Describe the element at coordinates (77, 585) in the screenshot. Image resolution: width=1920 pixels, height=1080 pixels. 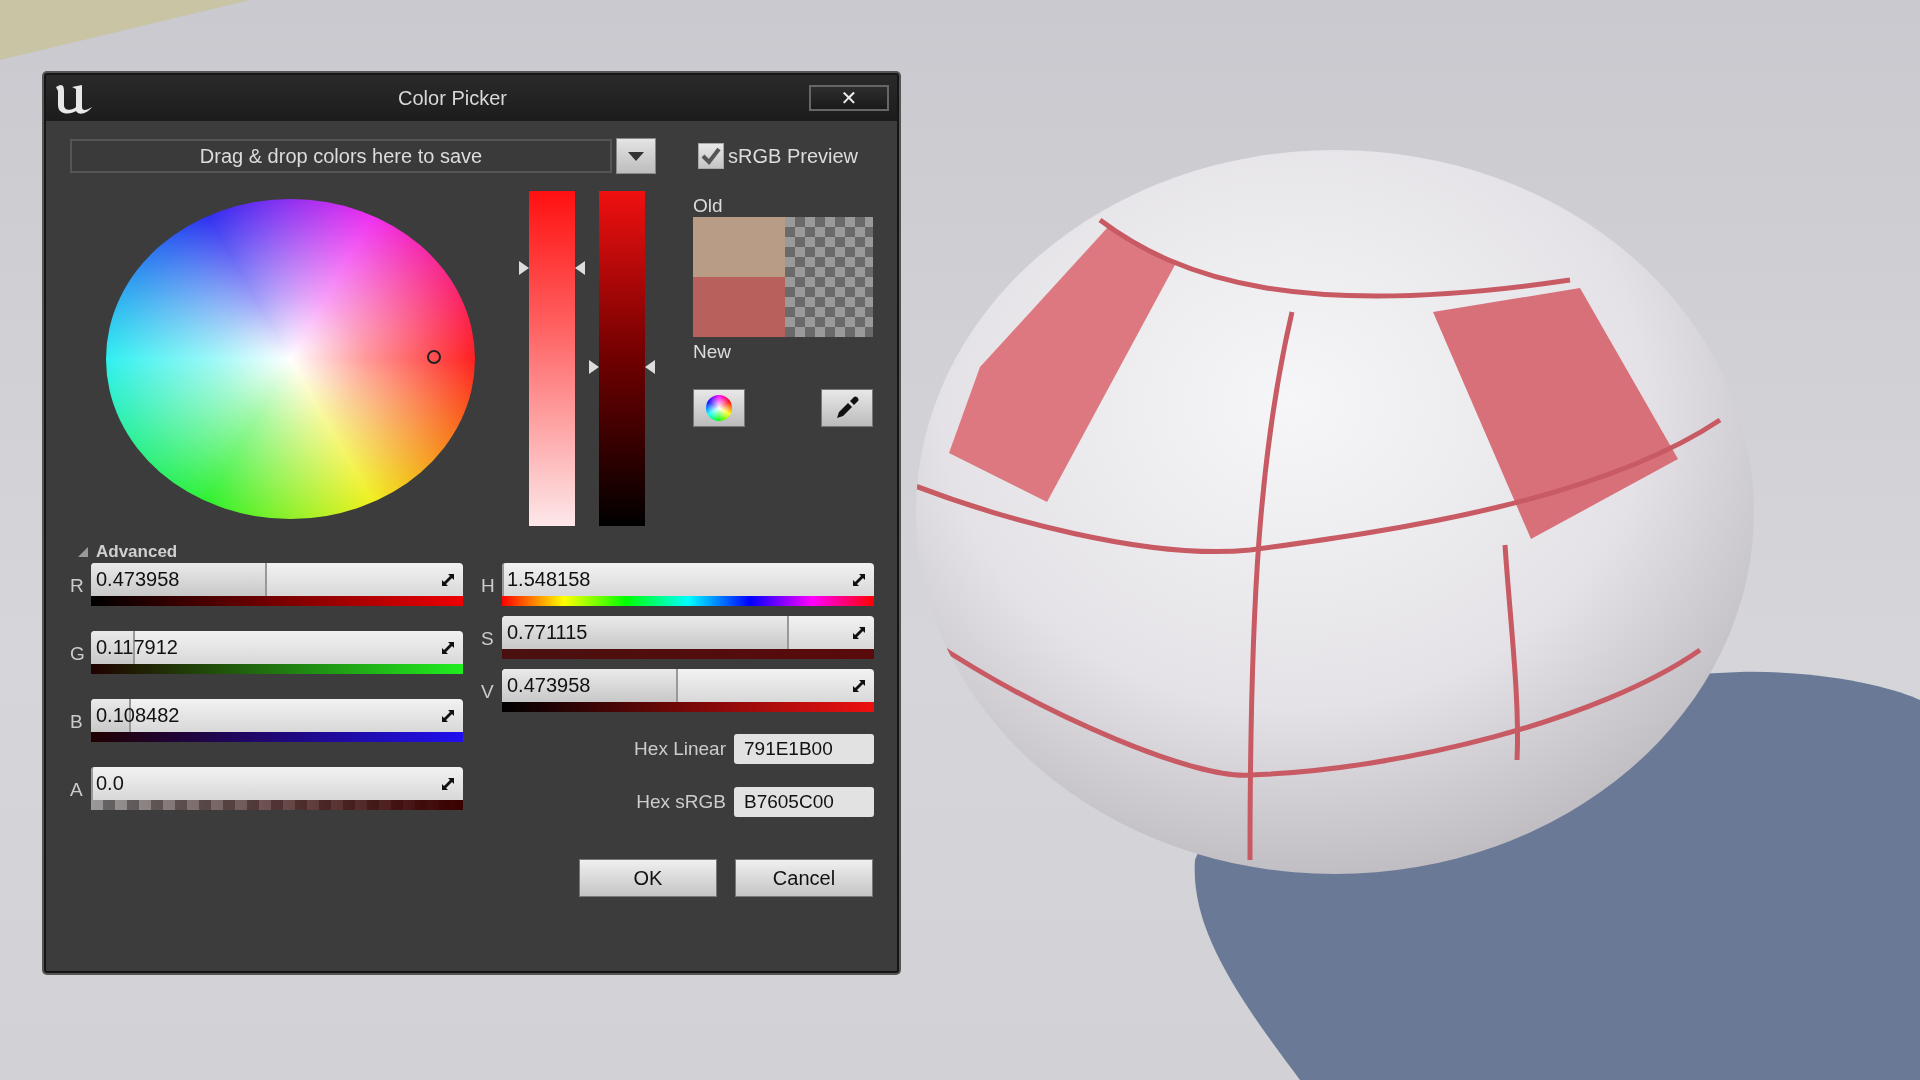
I see `channel-label: R` at that location.